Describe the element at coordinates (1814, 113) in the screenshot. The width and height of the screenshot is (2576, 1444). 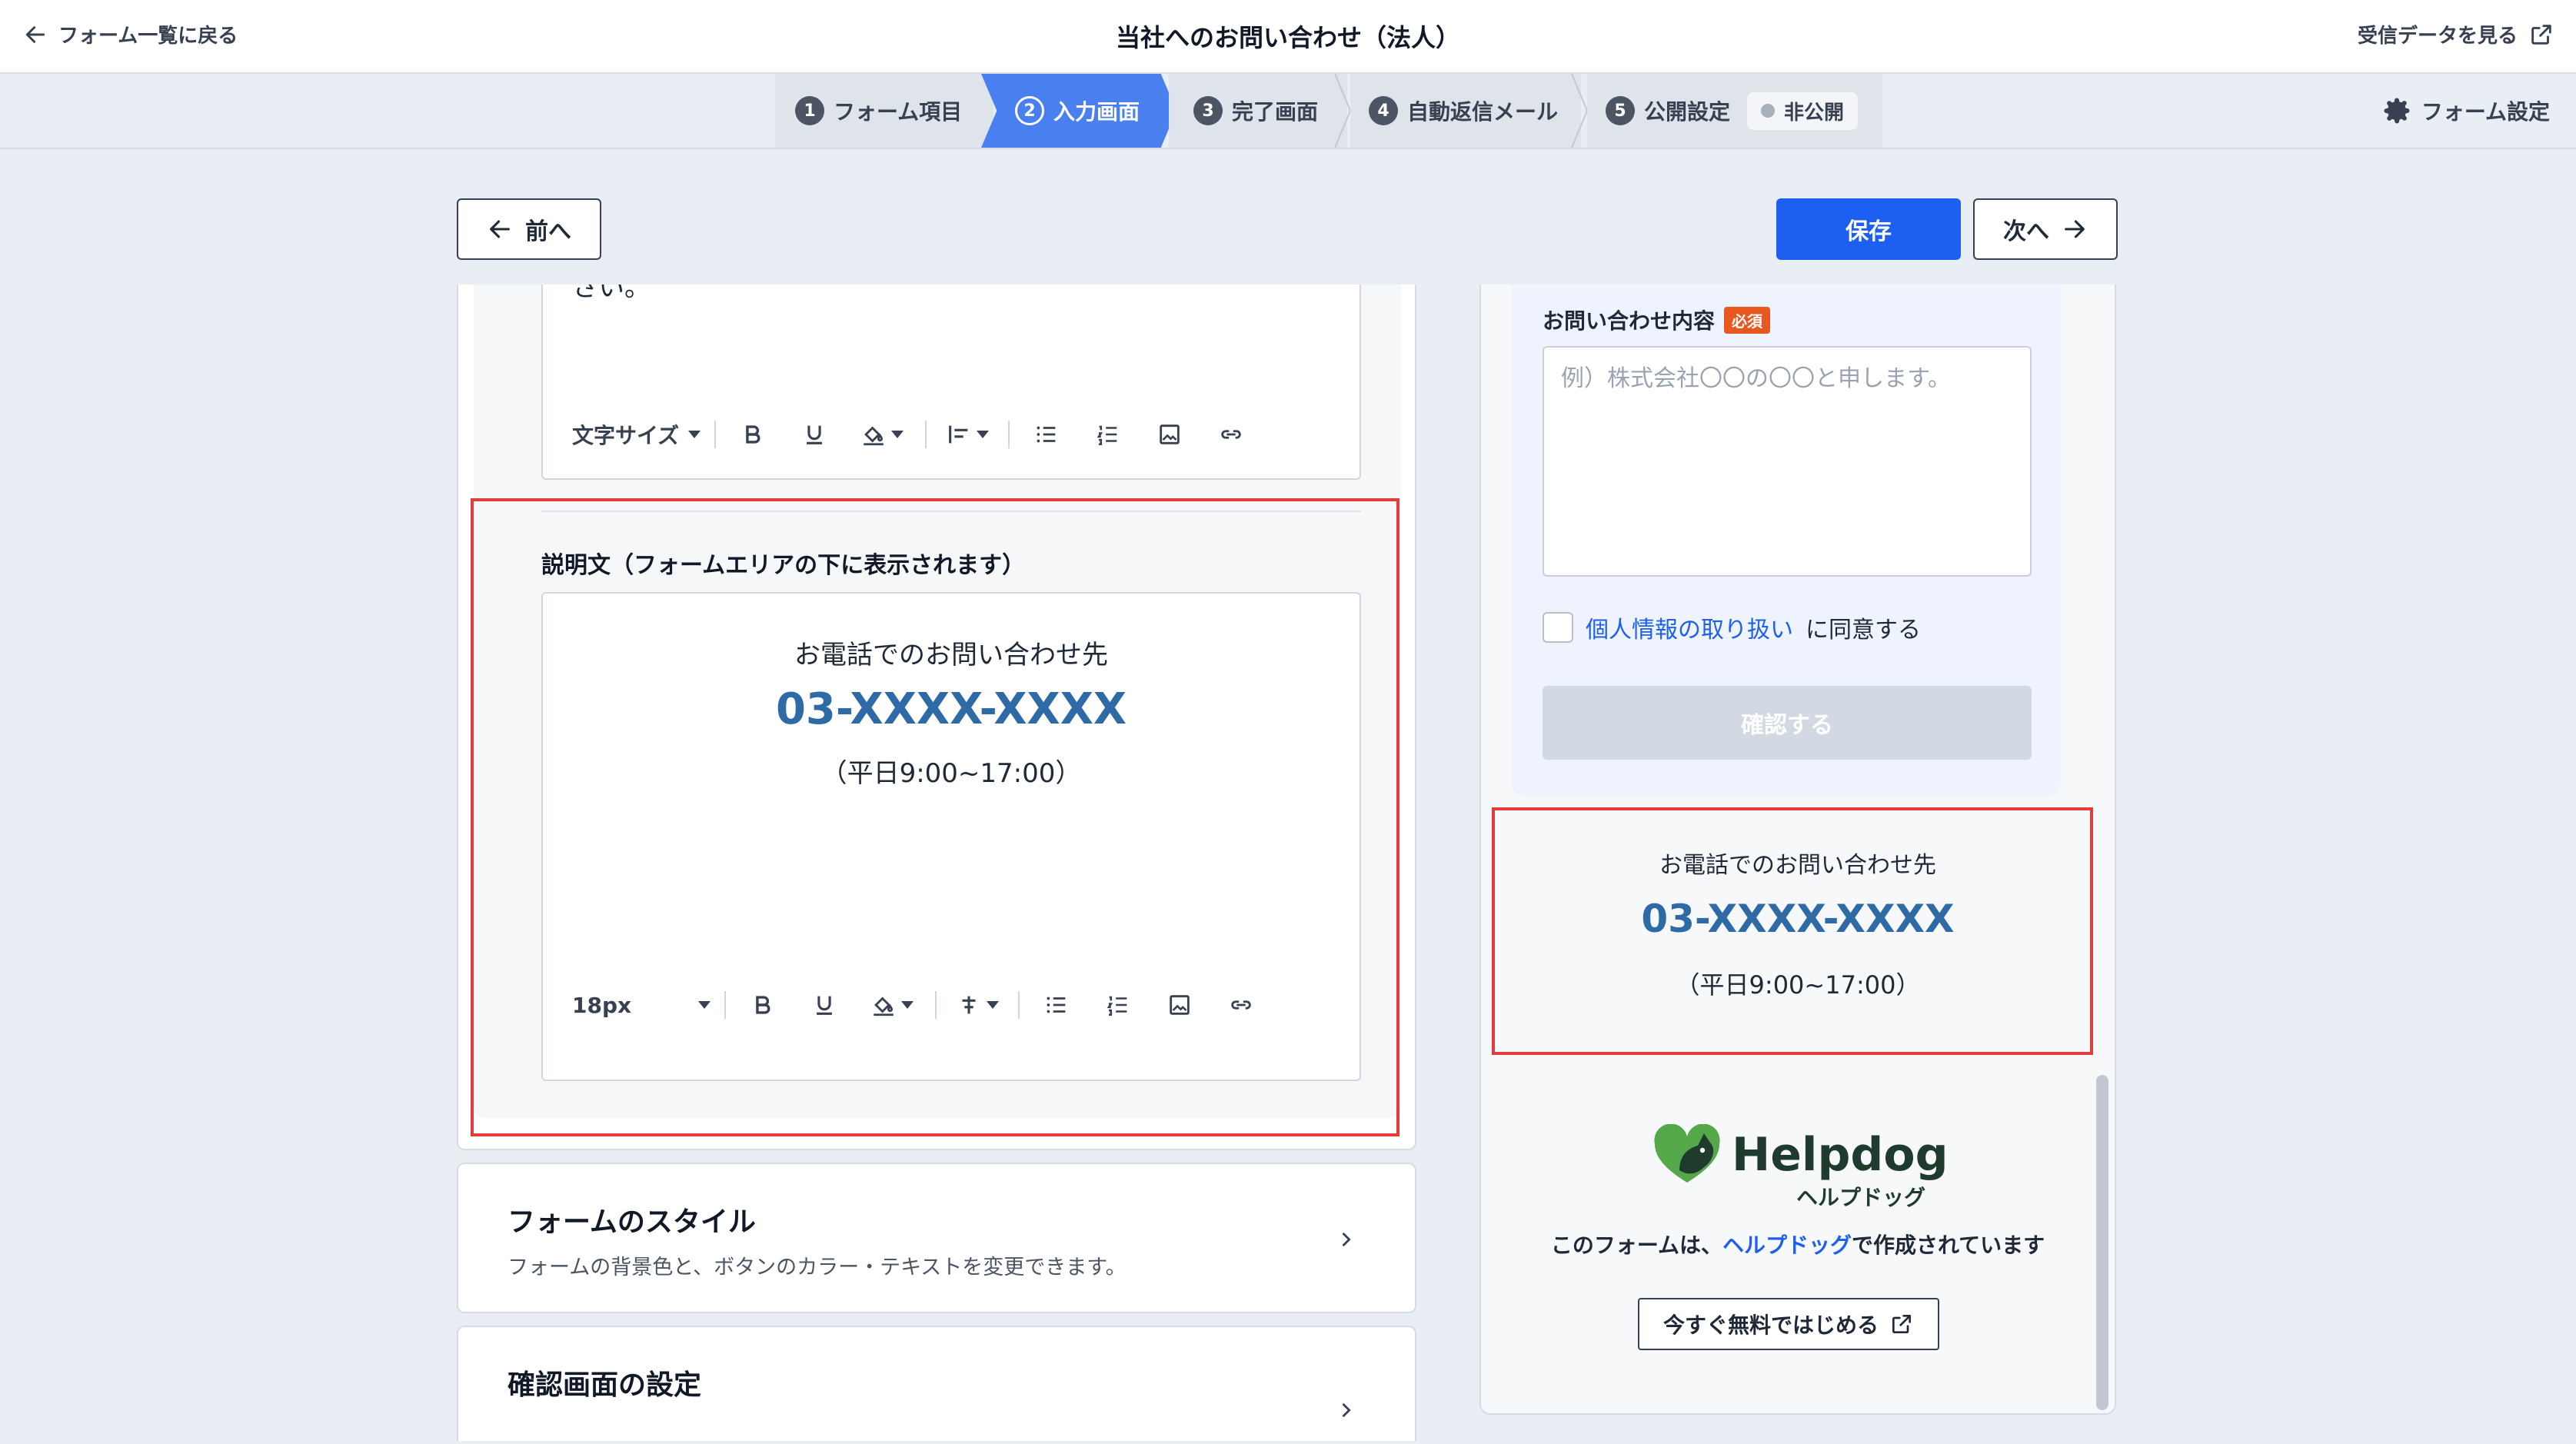
I see `publish-status-label: 非公開` at that location.